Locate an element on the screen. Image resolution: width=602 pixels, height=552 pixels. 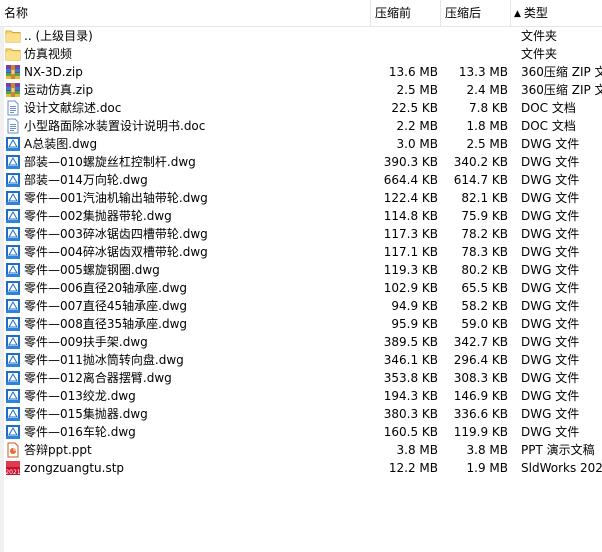
file-name: A总装图.dwg is located at coordinates (61, 144).